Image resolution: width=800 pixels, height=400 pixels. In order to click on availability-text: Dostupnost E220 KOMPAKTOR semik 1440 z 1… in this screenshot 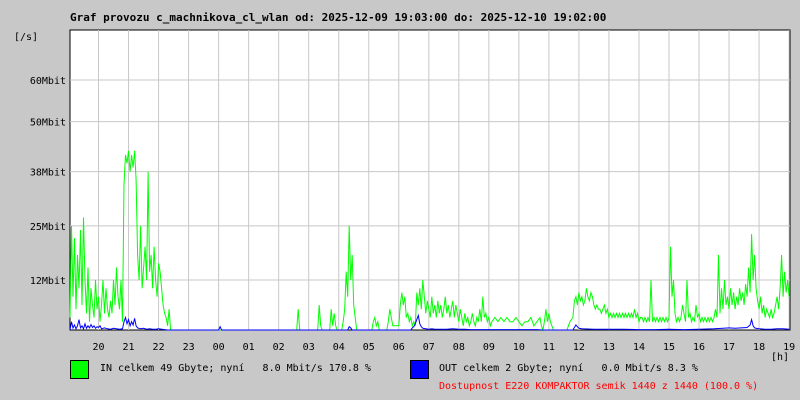, I will do `click(599, 386)`.